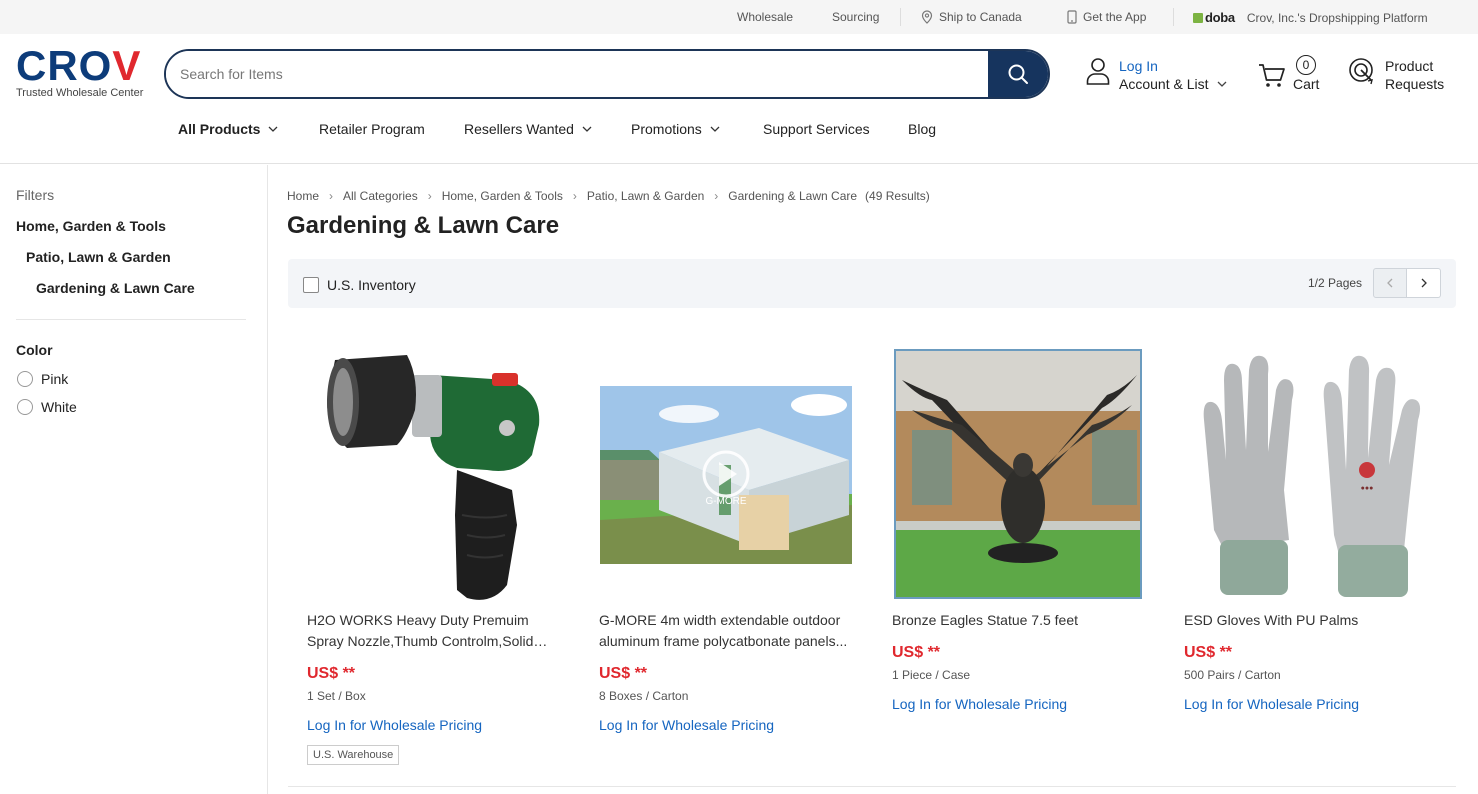  I want to click on product-unit: 8 Boxes / Carton, so click(644, 696).